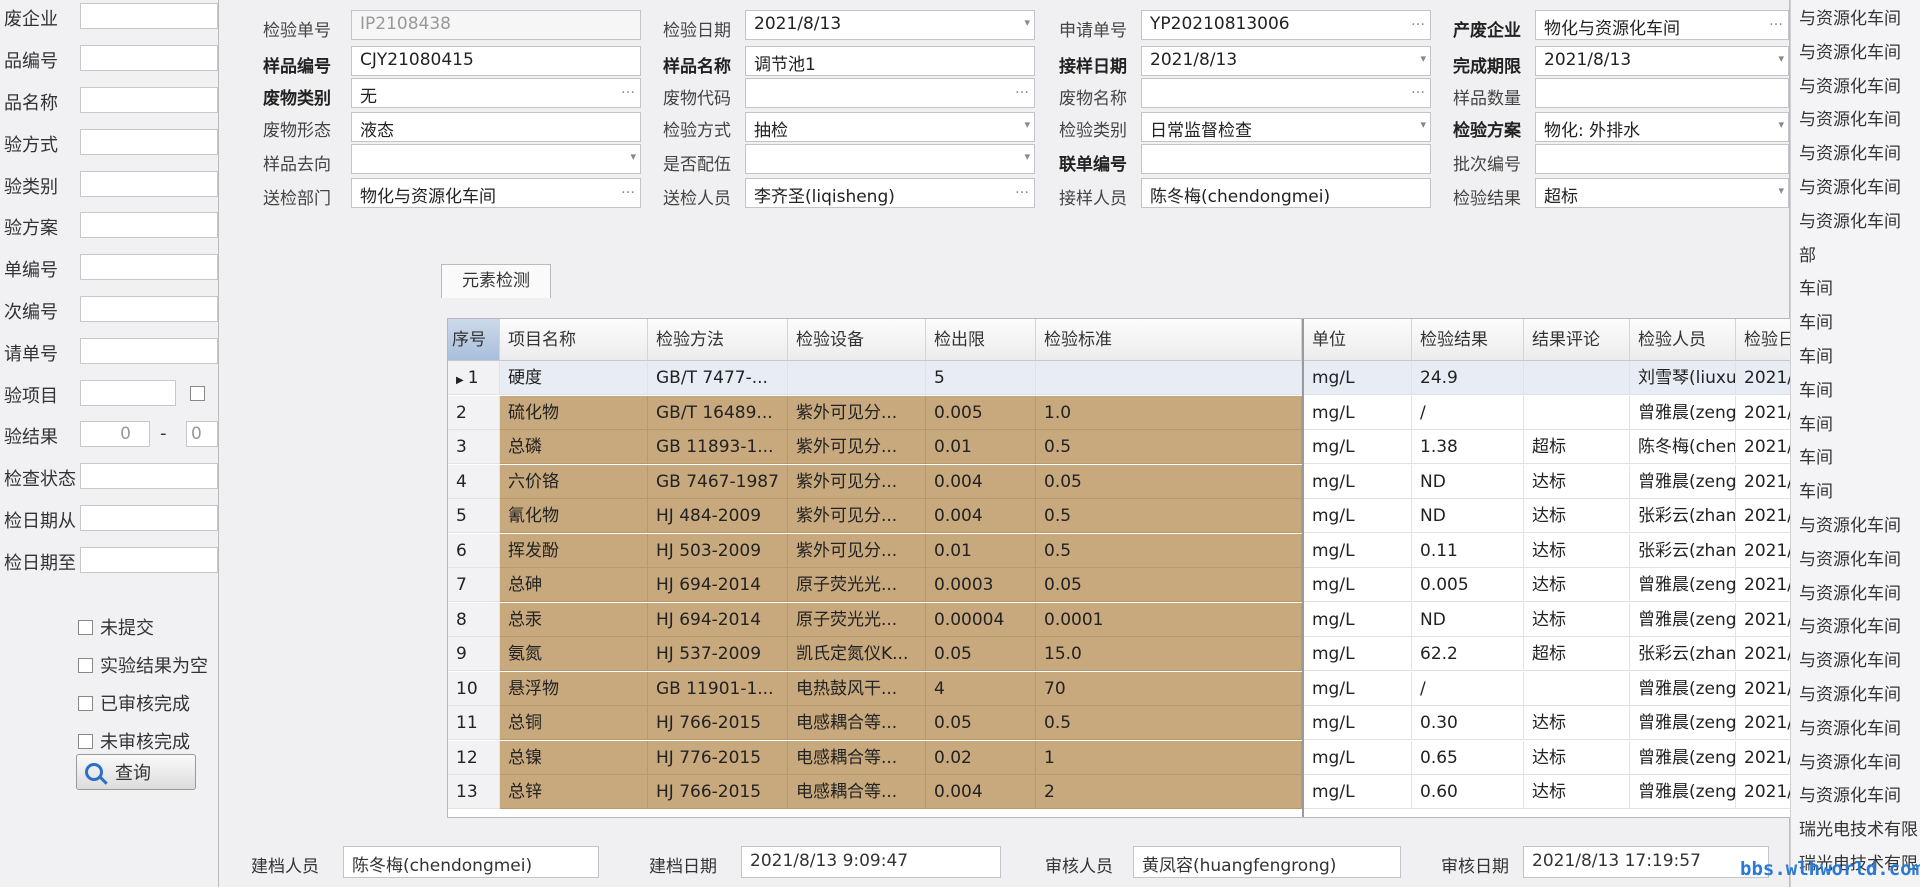 The width and height of the screenshot is (1920, 887). What do you see at coordinates (474, 619) in the screenshot?
I see `table-cell: 8` at bounding box center [474, 619].